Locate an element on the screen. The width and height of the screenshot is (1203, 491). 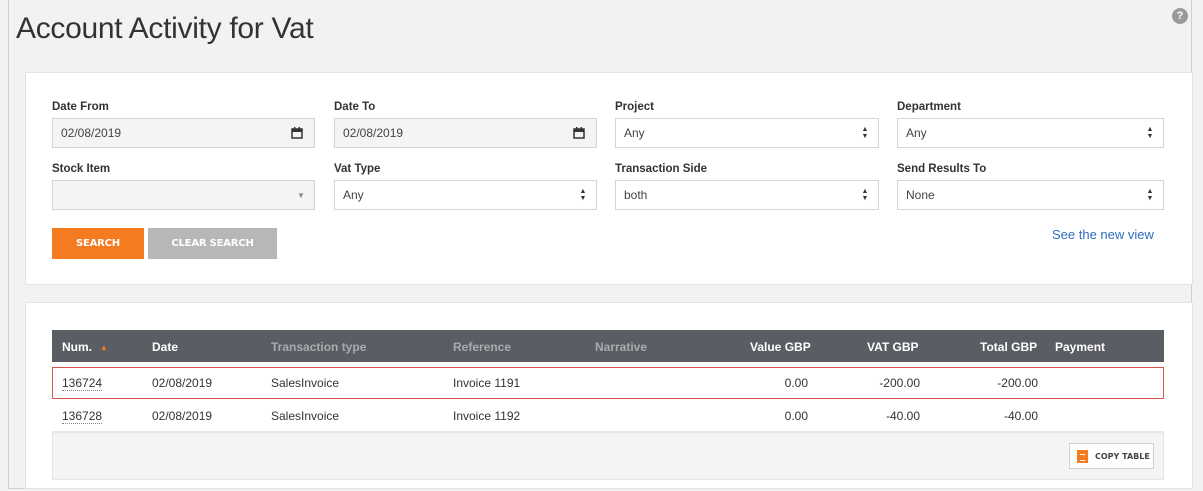
date-to-input: 02/08/2019 is located at coordinates (465, 133).